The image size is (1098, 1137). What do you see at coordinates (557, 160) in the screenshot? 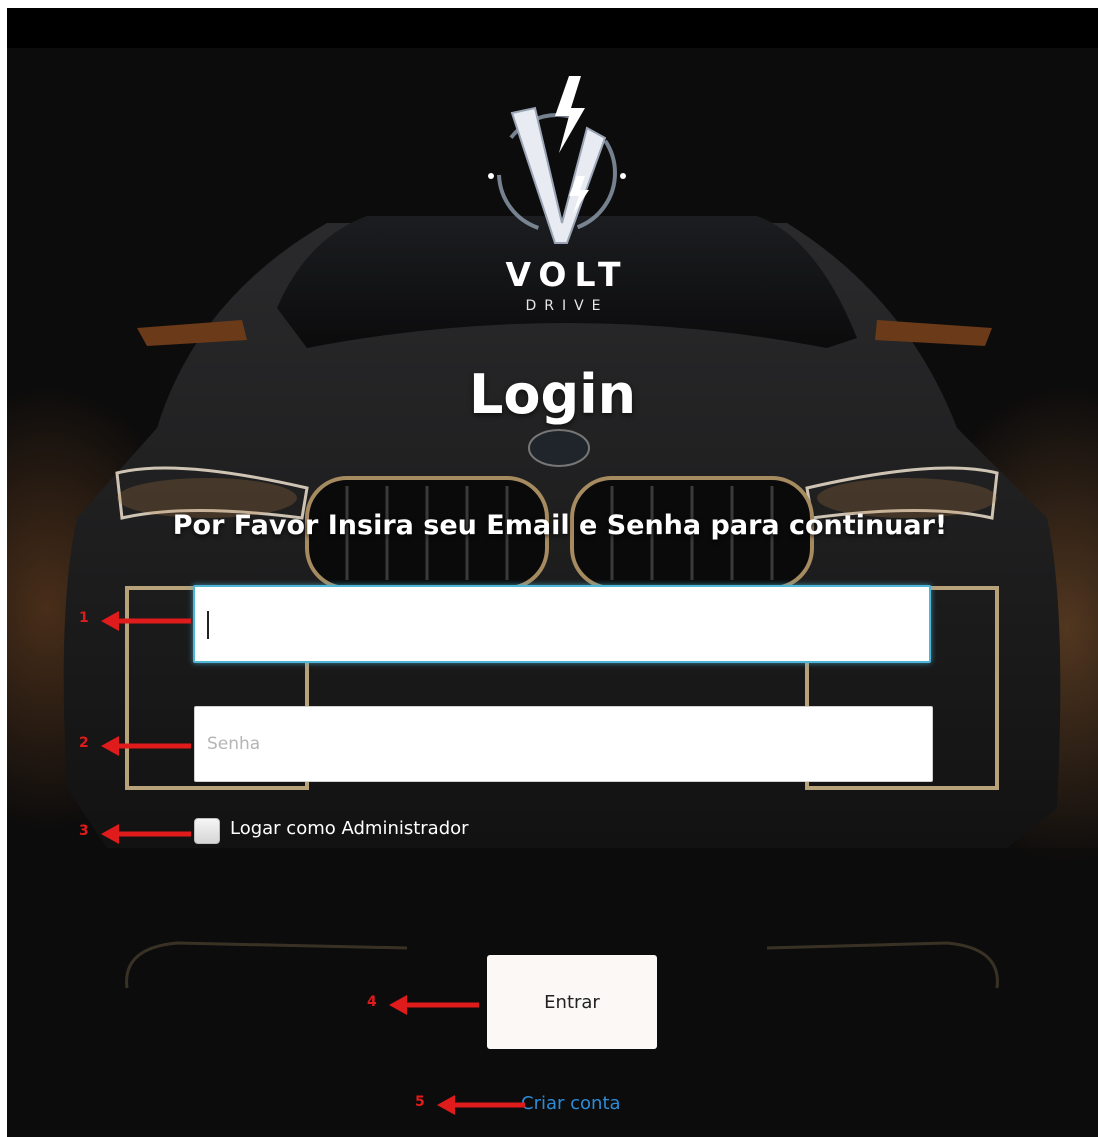
I see `lightning-v-icon` at bounding box center [557, 160].